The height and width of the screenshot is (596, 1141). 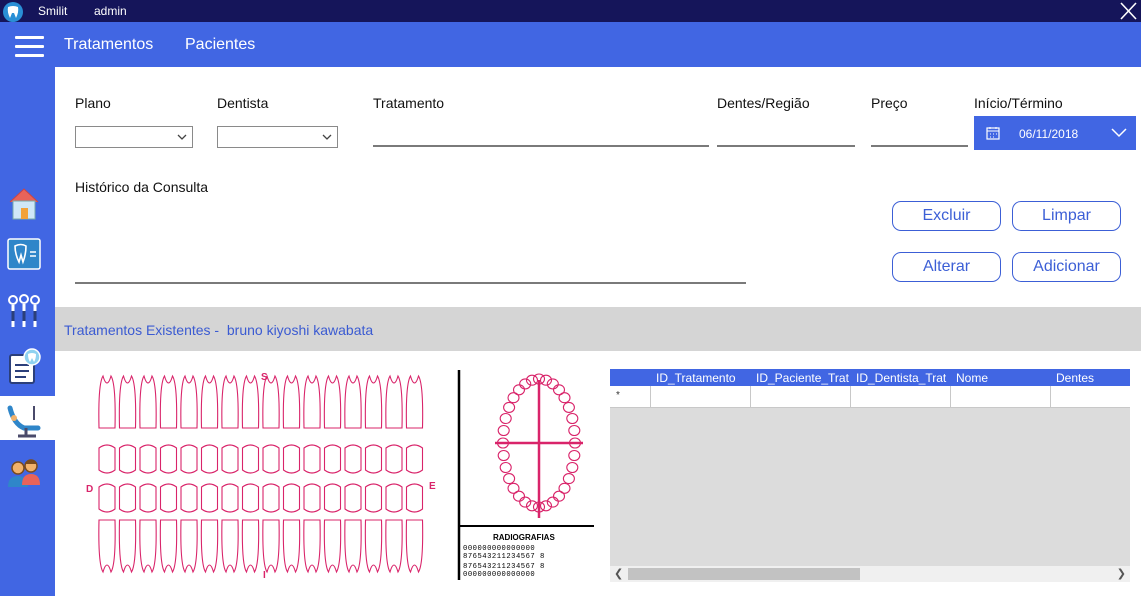 I want to click on date-picker: 06/11/2018, so click(x=1055, y=133).